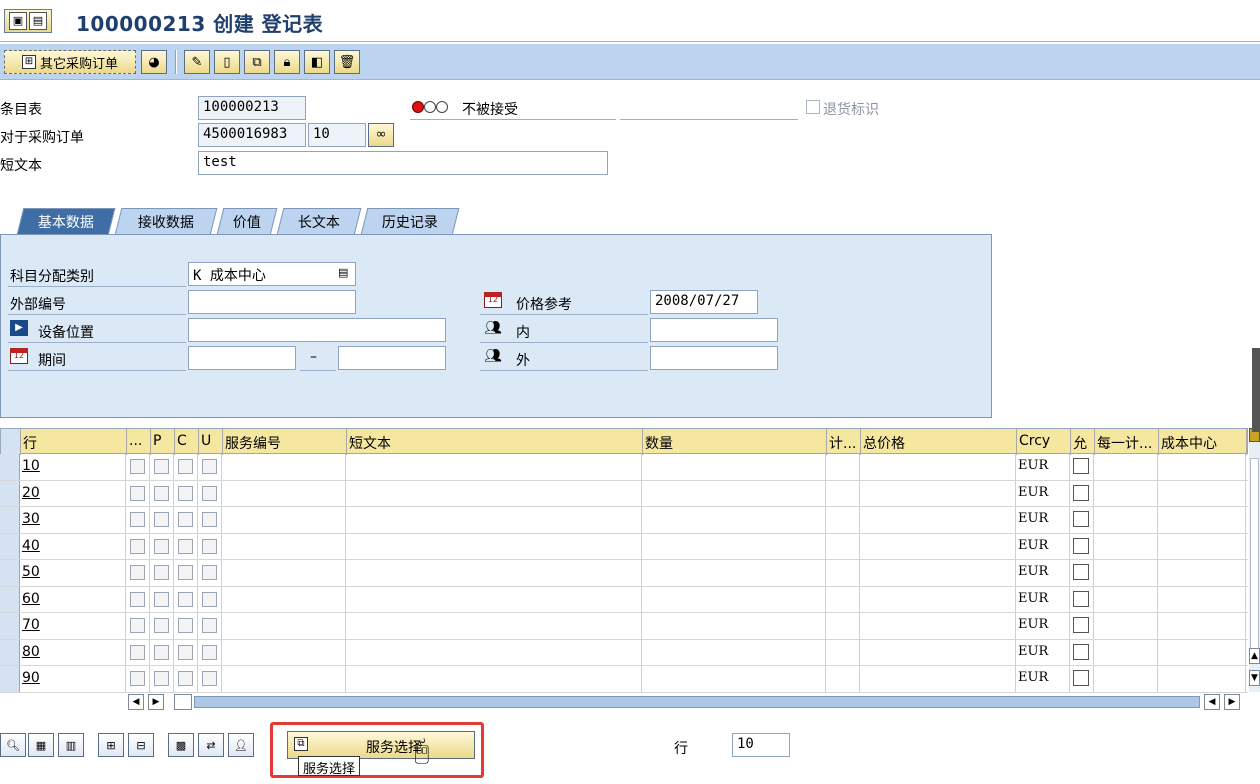 The height and width of the screenshot is (784, 1260). Describe the element at coordinates (1044, 442) in the screenshot. I see `col-currency: Crcy` at that location.